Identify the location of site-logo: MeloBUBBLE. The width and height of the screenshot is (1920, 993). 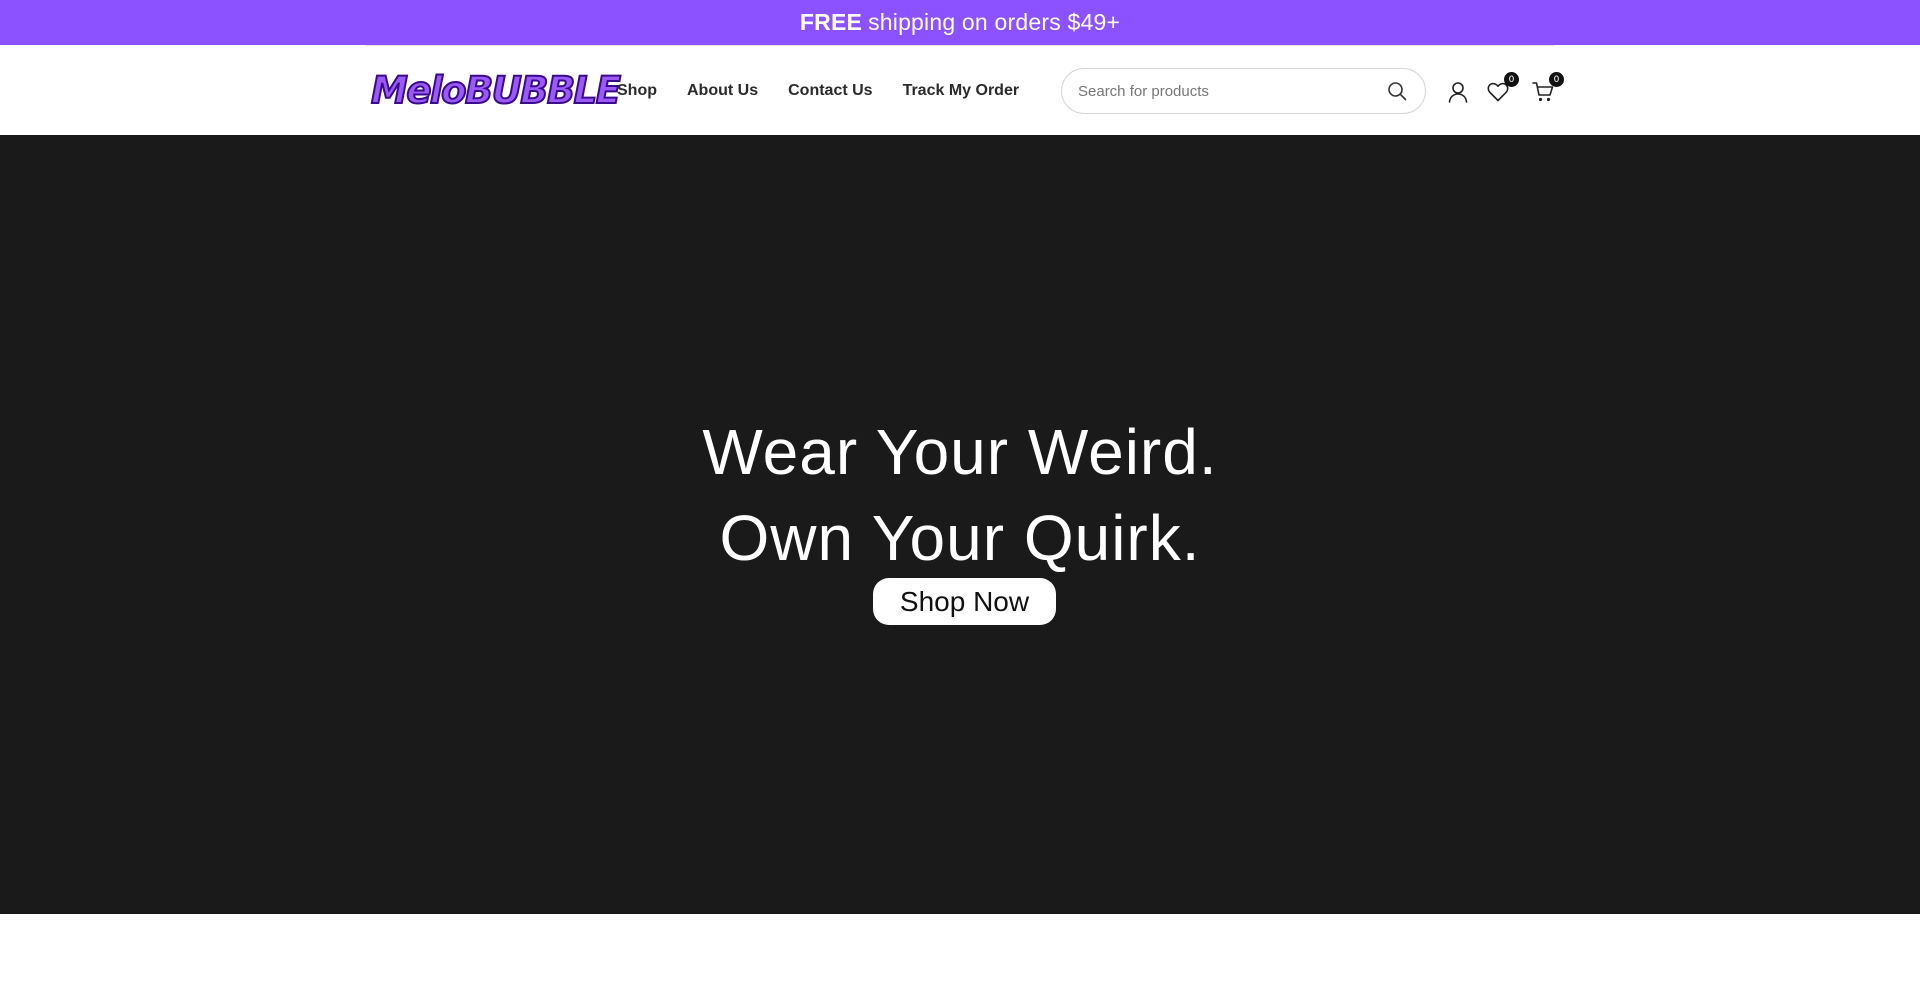
(496, 90).